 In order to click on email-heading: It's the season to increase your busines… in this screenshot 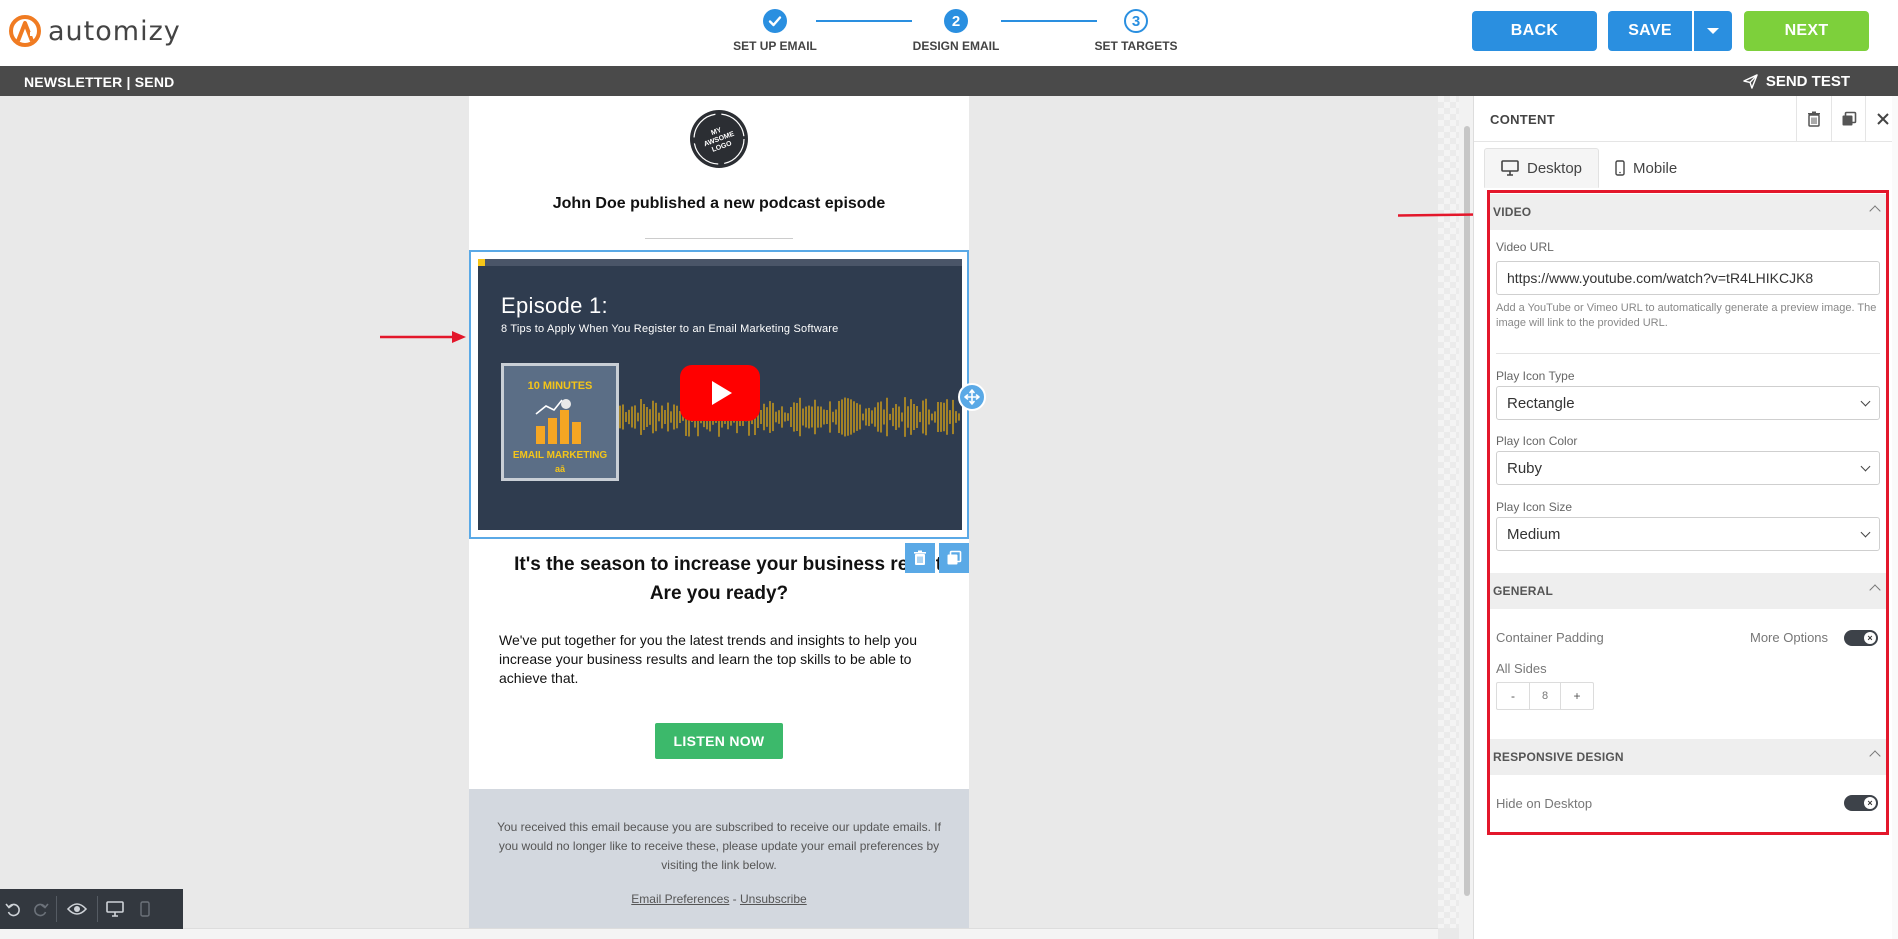, I will do `click(719, 579)`.